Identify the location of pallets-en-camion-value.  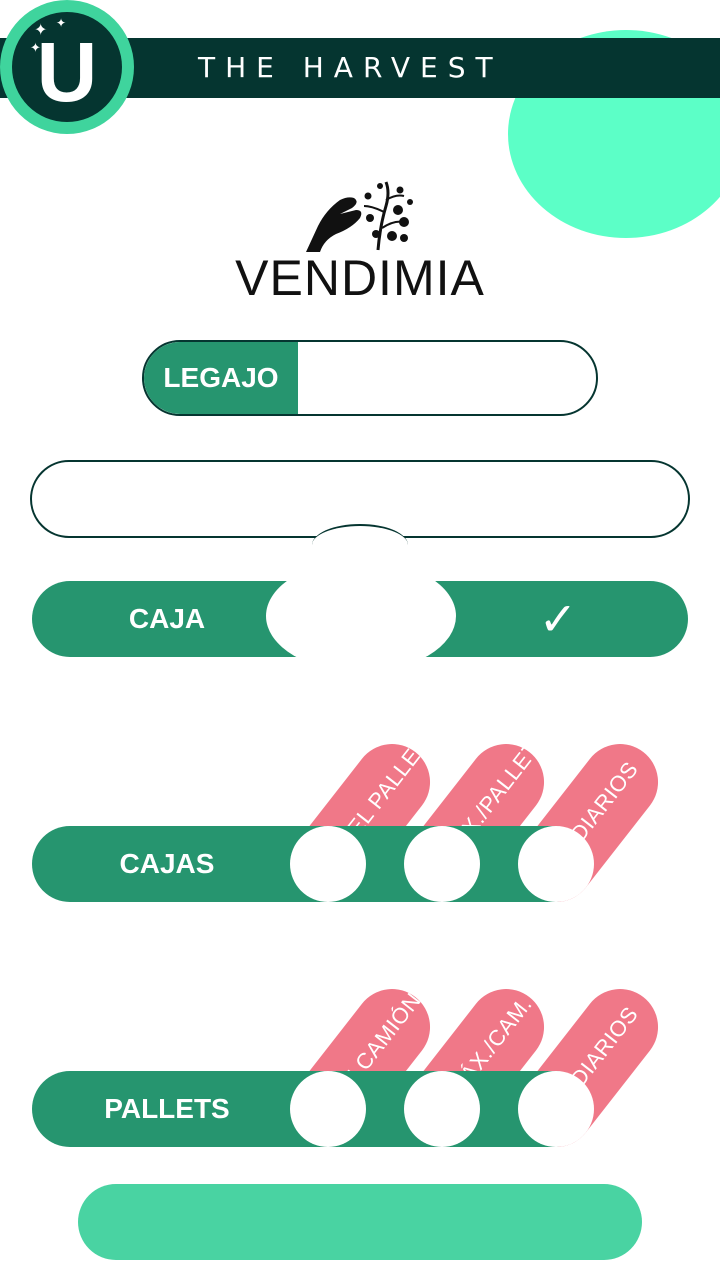
(328, 1109).